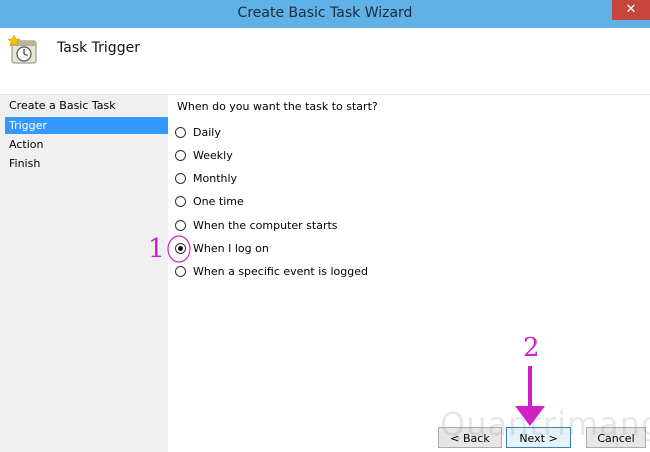  I want to click on option-label: One time, so click(218, 201).